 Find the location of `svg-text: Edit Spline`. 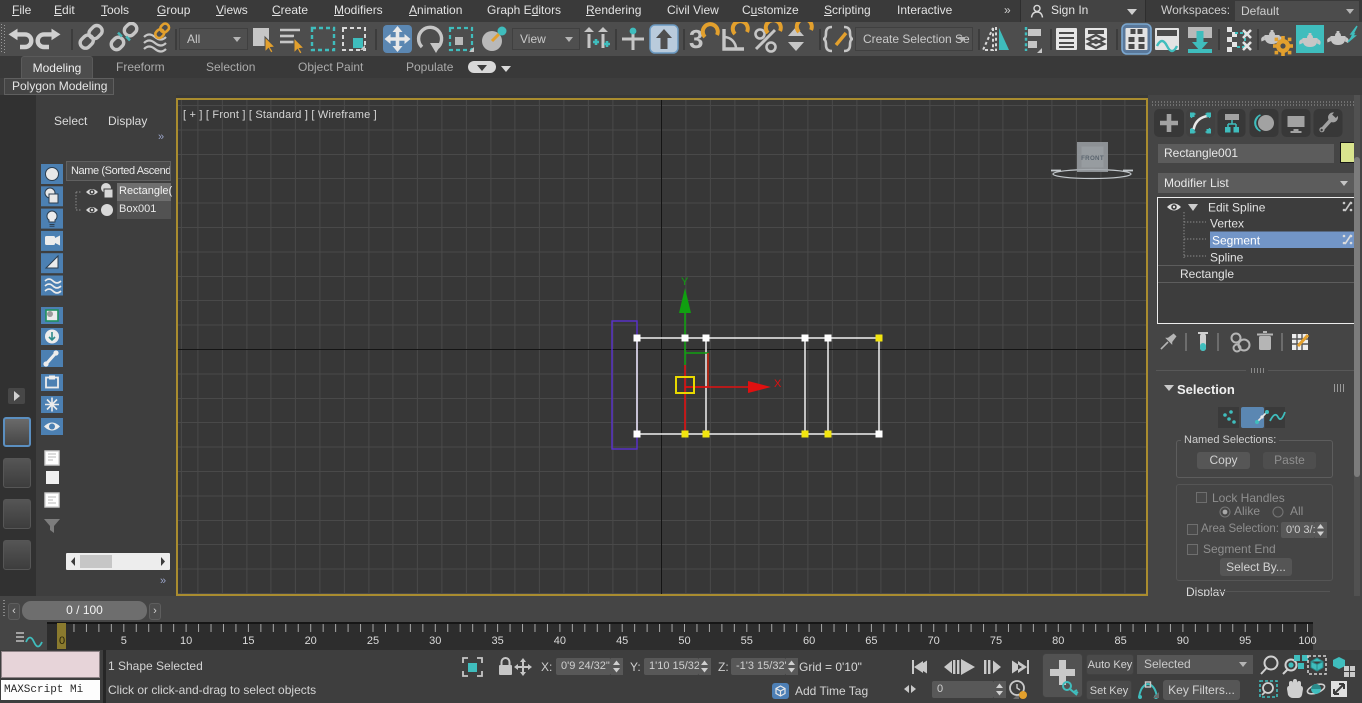

svg-text: Edit Spline is located at coordinates (1237, 208).